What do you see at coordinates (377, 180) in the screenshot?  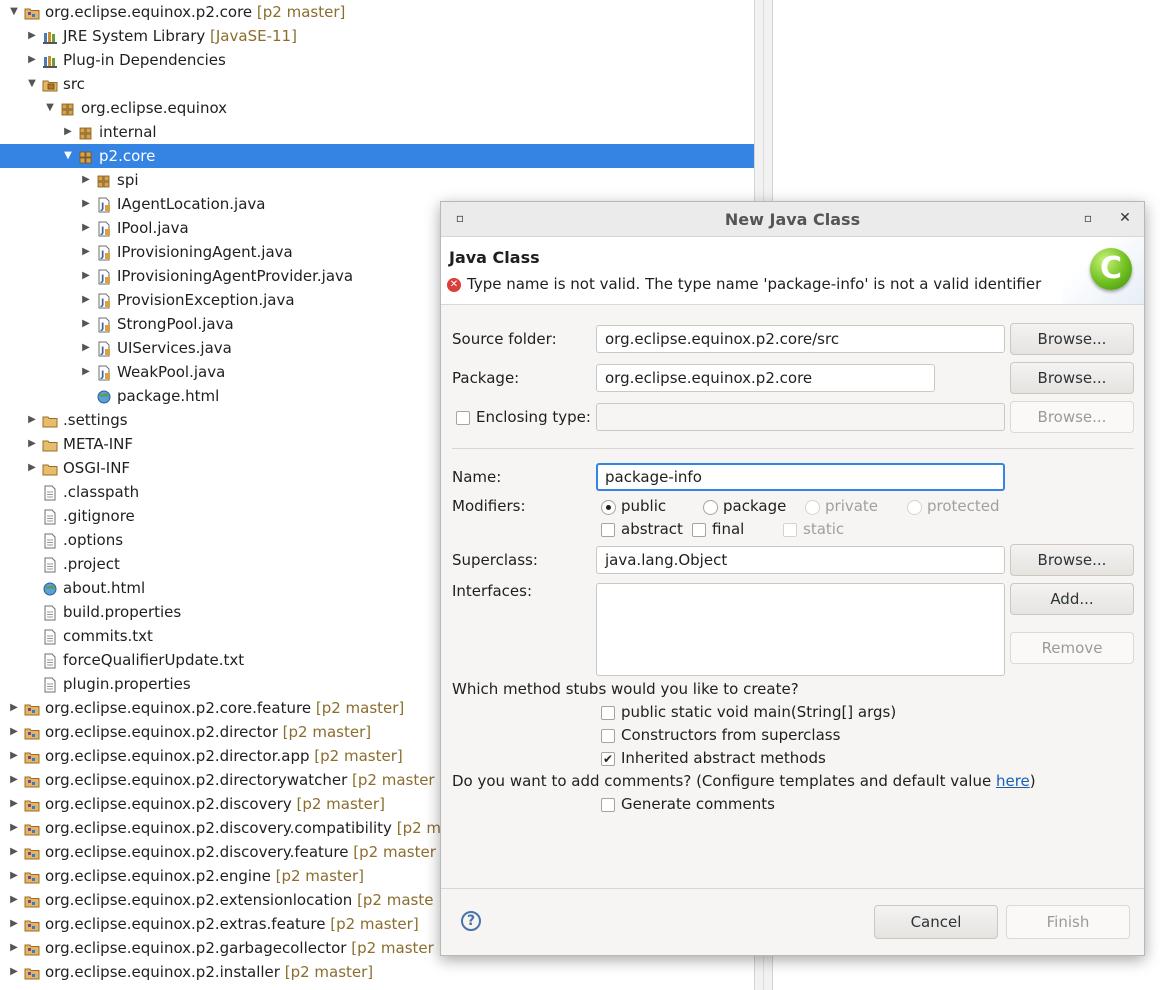 I see `tree-row: ▶ spi` at bounding box center [377, 180].